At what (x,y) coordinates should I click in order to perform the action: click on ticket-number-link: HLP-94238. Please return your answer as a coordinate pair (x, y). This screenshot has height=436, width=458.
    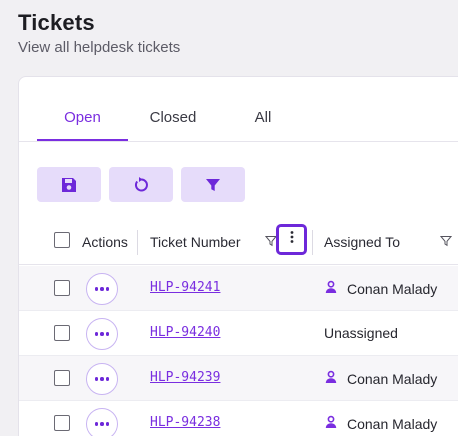
    Looking at the image, I should click on (185, 422).